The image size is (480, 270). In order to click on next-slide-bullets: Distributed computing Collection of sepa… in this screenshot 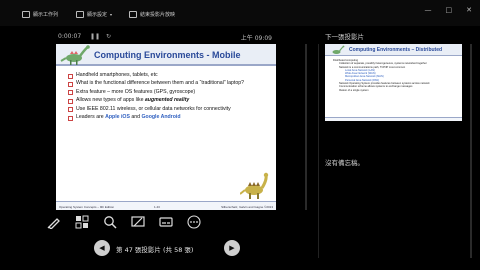, I will do `click(395, 75)`.